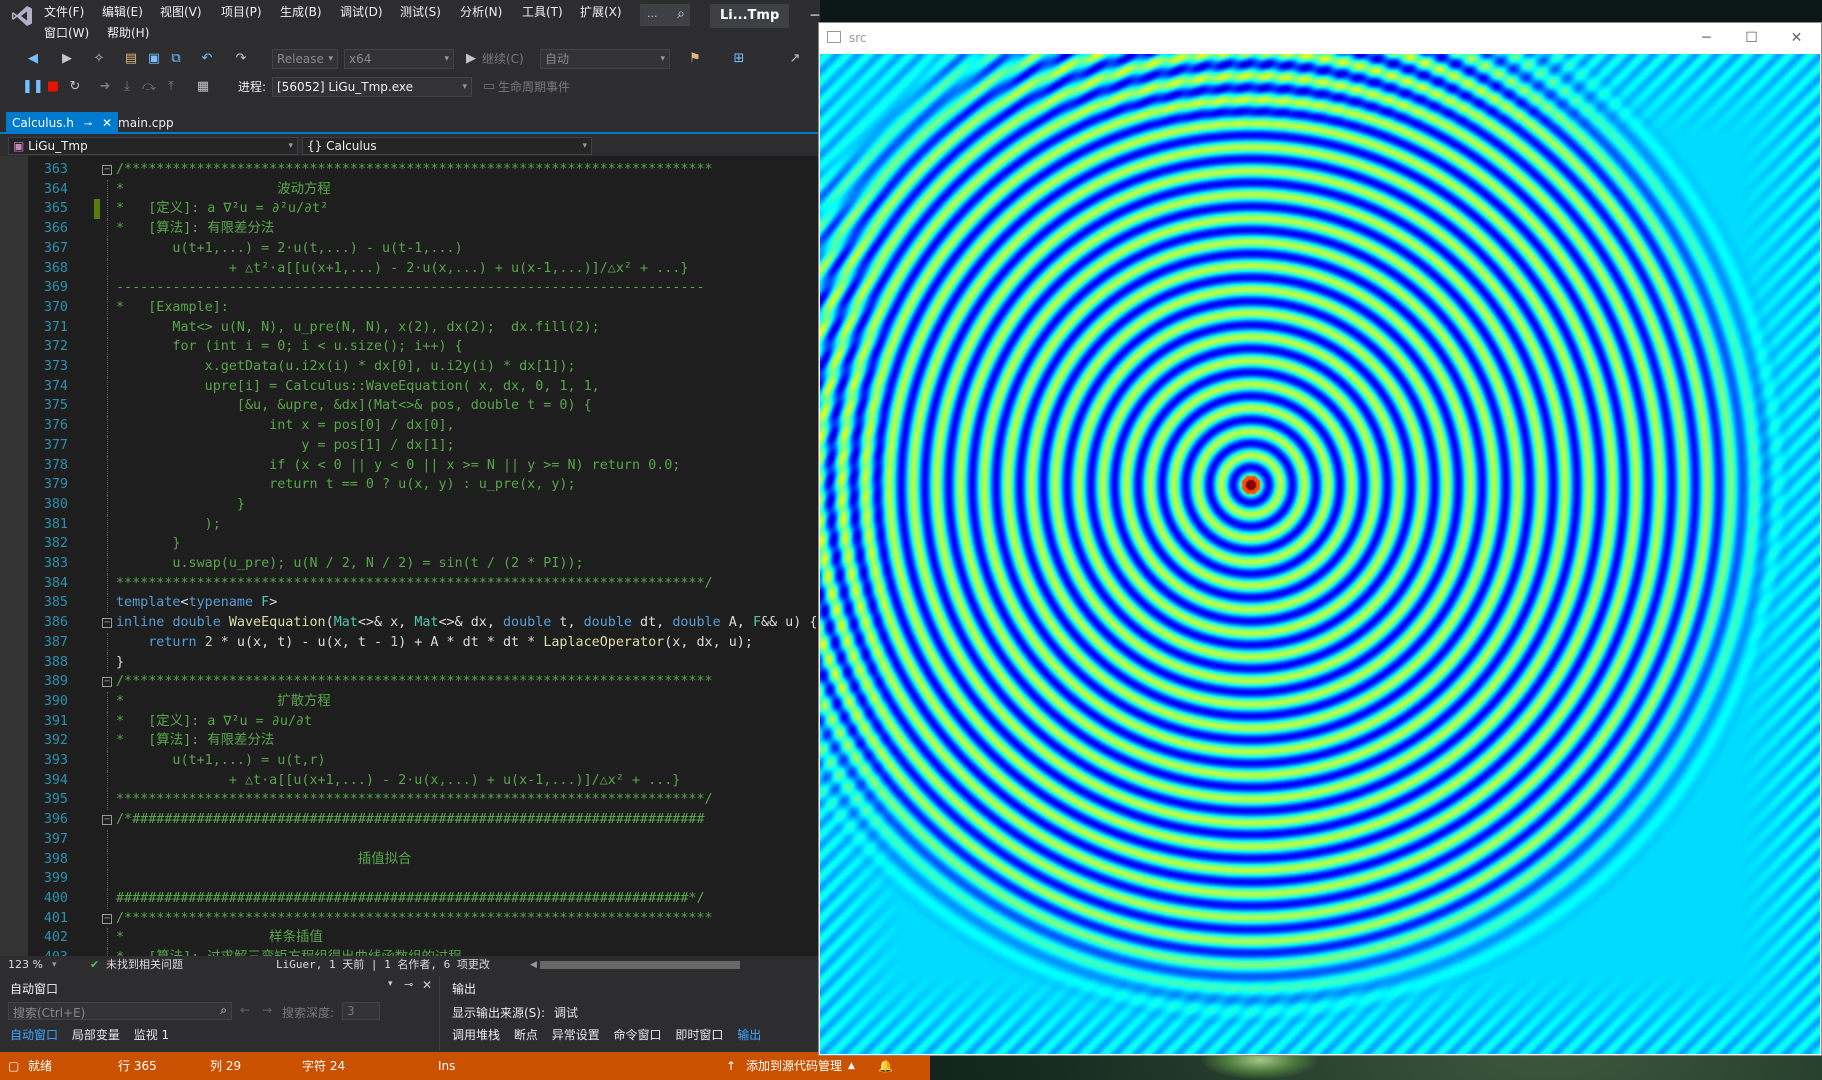  I want to click on tab-exception-settings: 异常设置, so click(576, 1035).